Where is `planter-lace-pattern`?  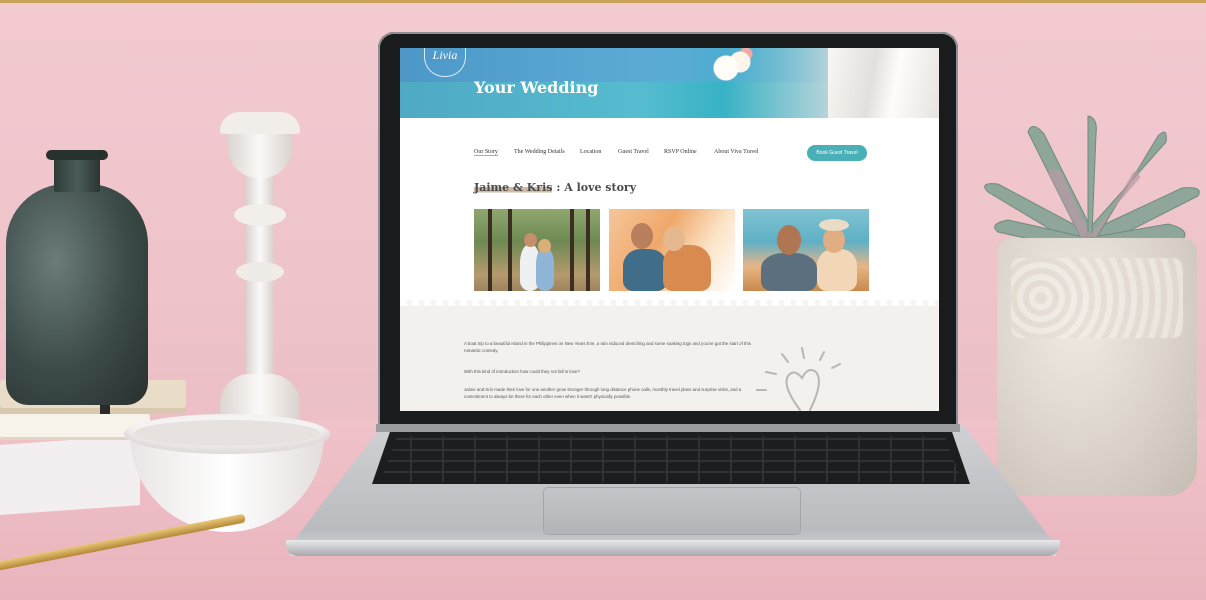
planter-lace-pattern is located at coordinates (1097, 298).